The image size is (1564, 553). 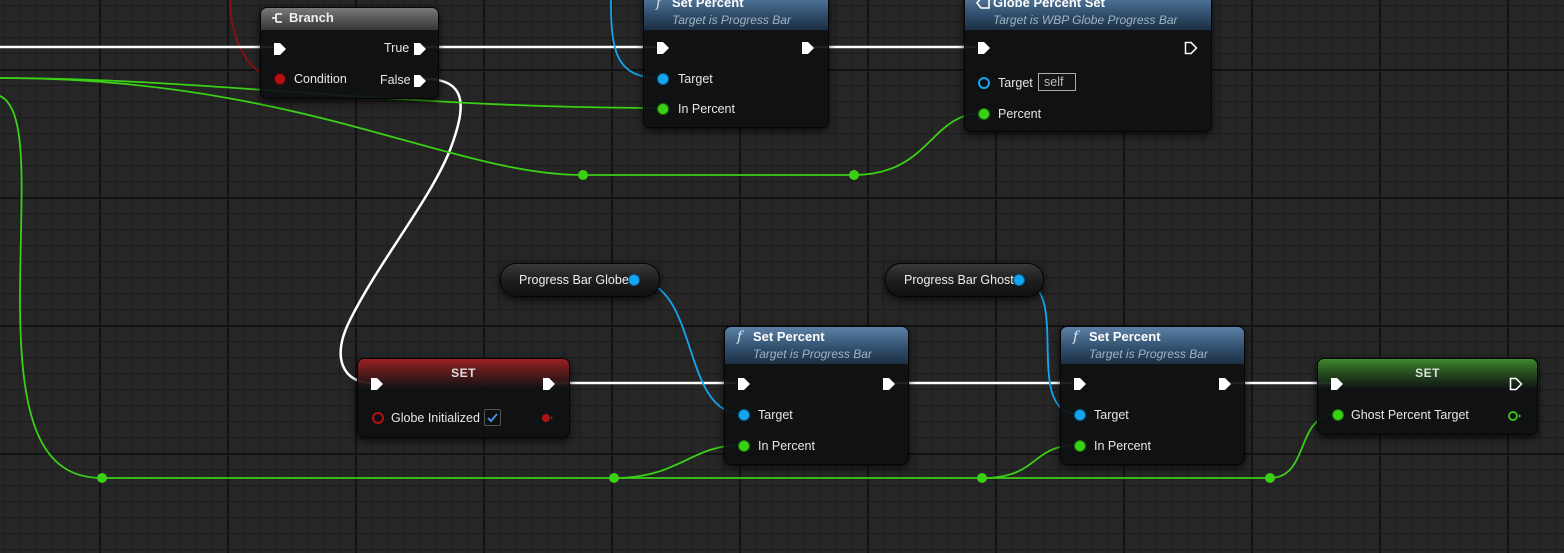 I want to click on target-self-field: self, so click(x=1057, y=82).